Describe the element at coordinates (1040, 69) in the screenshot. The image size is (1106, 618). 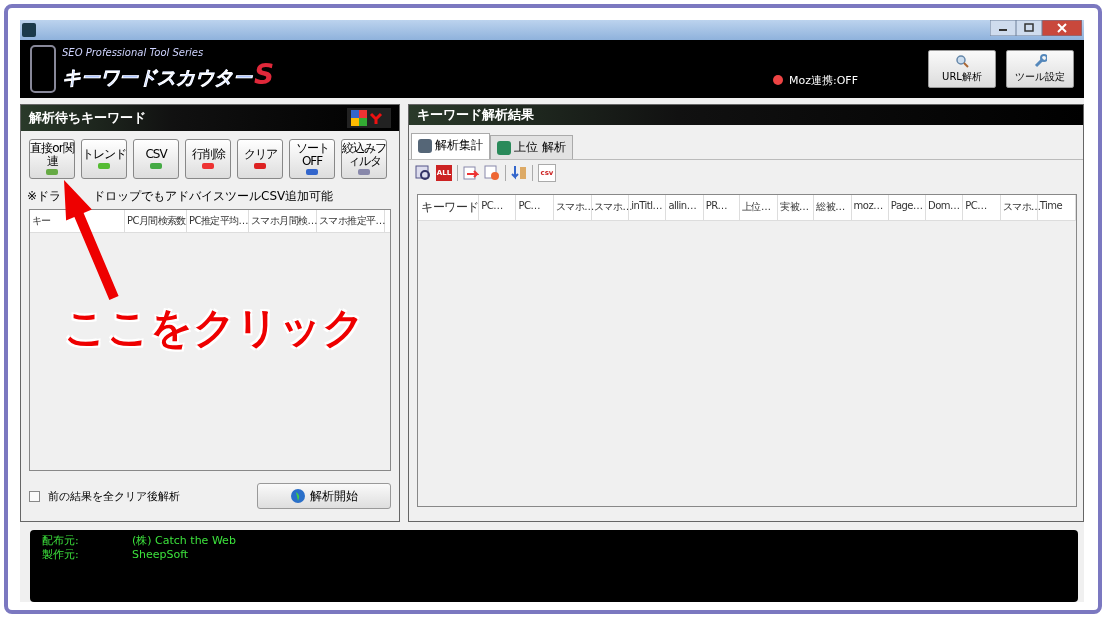
I see `tool-settings-button: ツール設定` at that location.